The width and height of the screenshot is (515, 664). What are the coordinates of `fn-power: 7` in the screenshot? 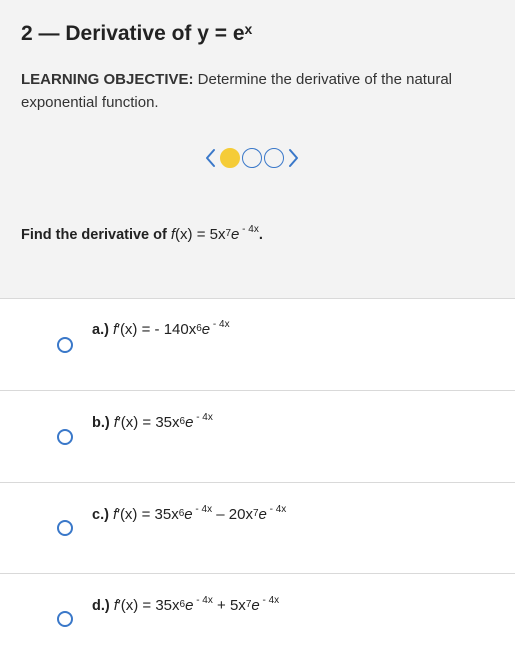 It's located at (228, 233).